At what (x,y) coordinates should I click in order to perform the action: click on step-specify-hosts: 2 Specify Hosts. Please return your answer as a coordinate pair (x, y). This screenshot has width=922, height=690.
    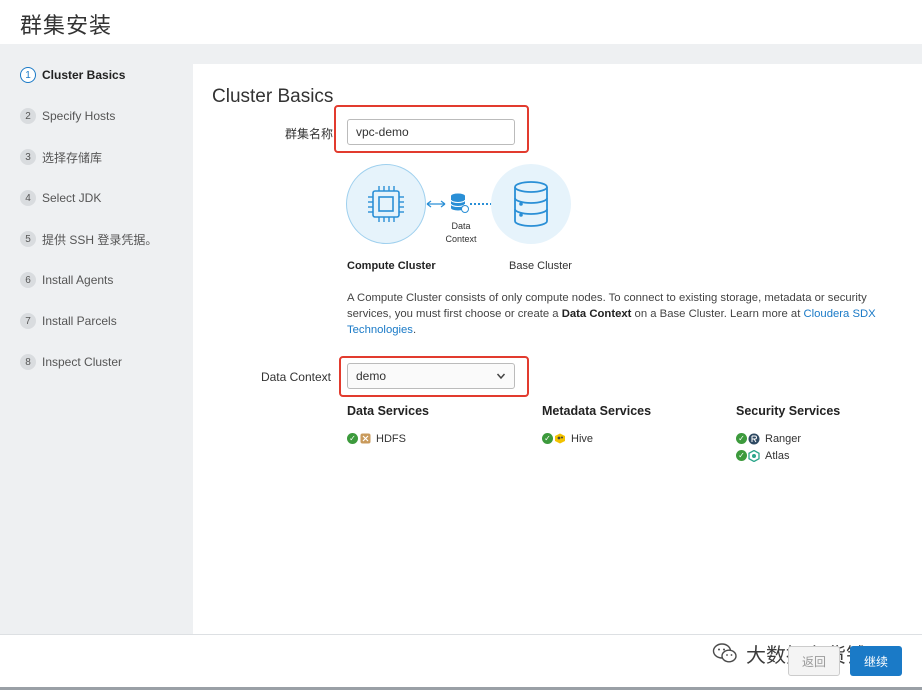
    Looking at the image, I should click on (67, 116).